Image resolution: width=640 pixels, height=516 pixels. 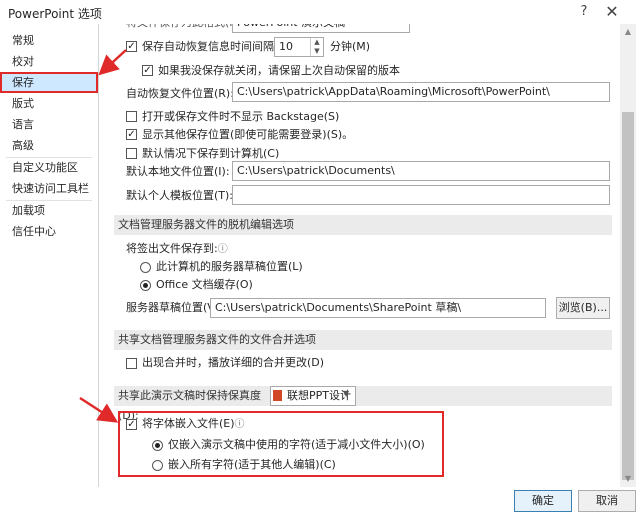 What do you see at coordinates (99, 409) in the screenshot?
I see `arrow-to-embed-fonts-icon` at bounding box center [99, 409].